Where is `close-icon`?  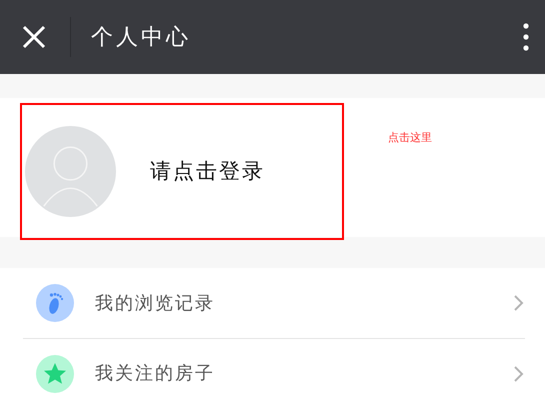 close-icon is located at coordinates (34, 37).